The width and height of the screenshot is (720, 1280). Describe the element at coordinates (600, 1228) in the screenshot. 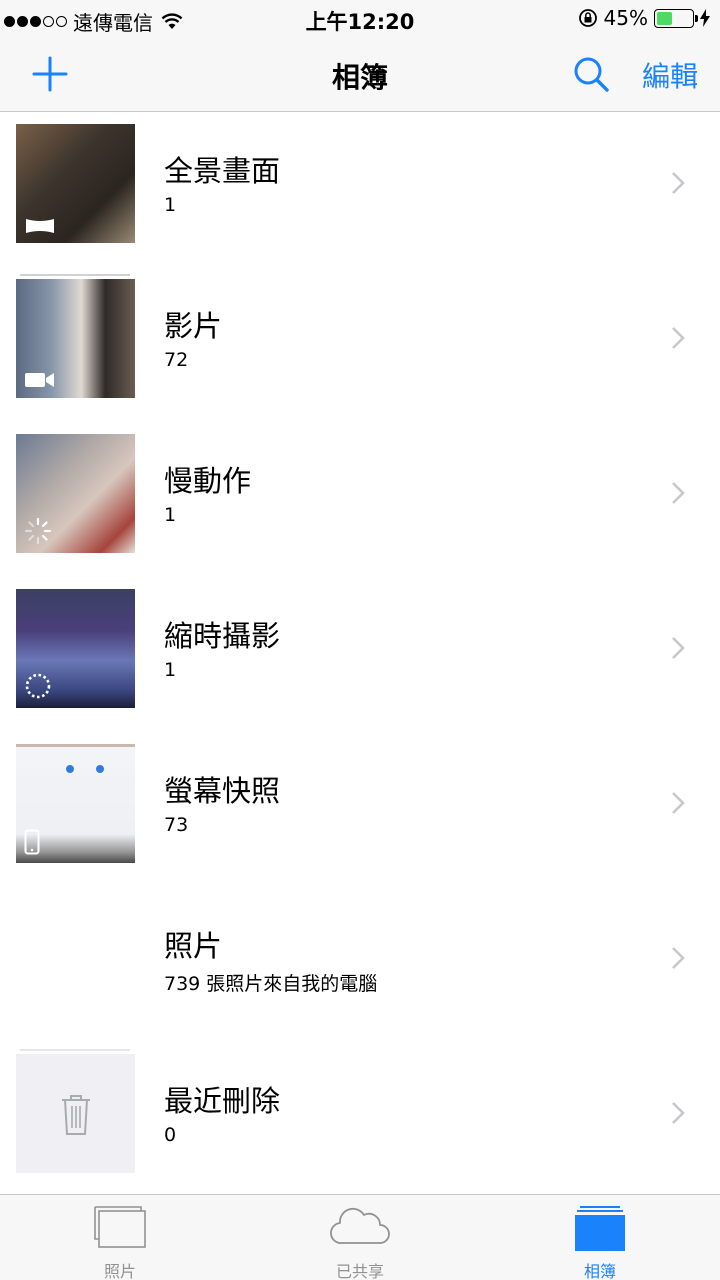

I see `albums-icon` at that location.